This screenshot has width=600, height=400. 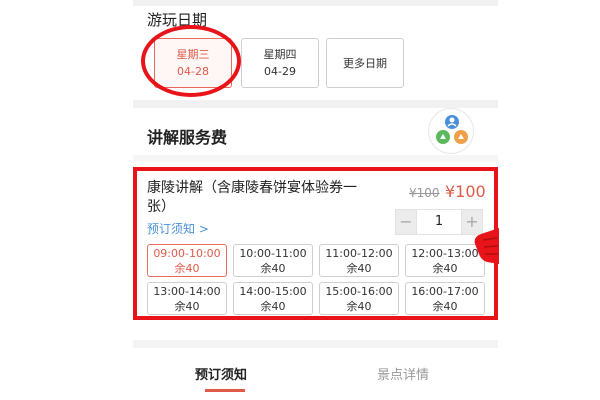 What do you see at coordinates (280, 54) in the screenshot?
I see `date-weekday: 星期四` at bounding box center [280, 54].